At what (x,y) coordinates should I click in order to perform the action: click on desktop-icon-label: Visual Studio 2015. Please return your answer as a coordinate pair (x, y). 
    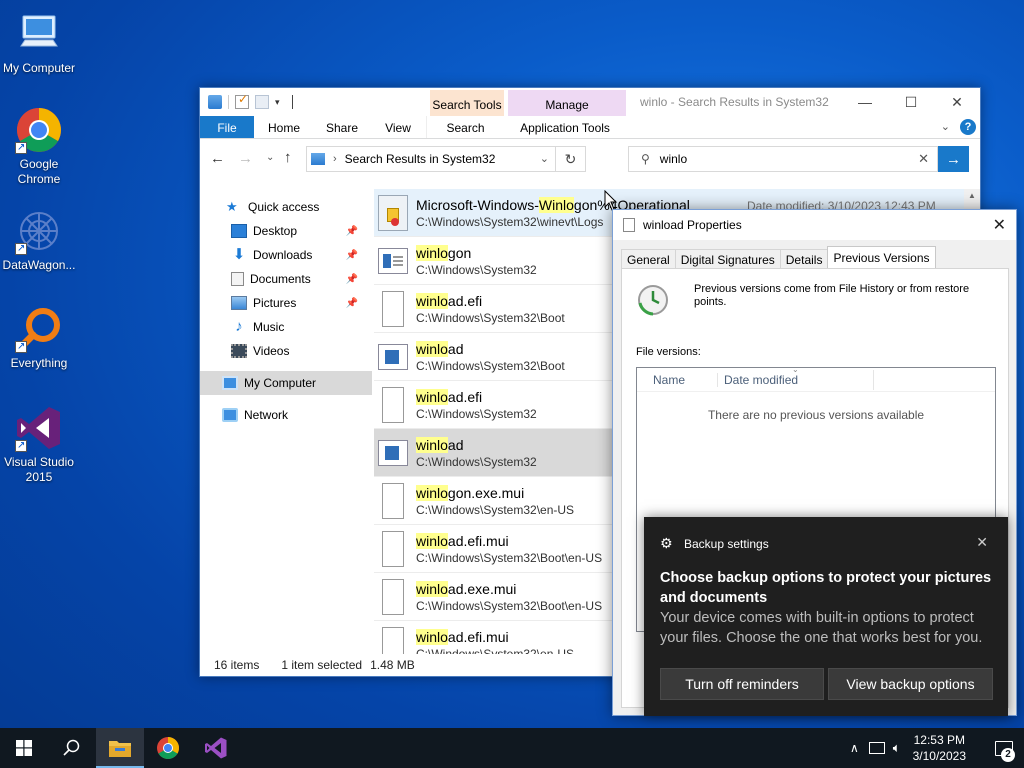
    Looking at the image, I should click on (39, 469).